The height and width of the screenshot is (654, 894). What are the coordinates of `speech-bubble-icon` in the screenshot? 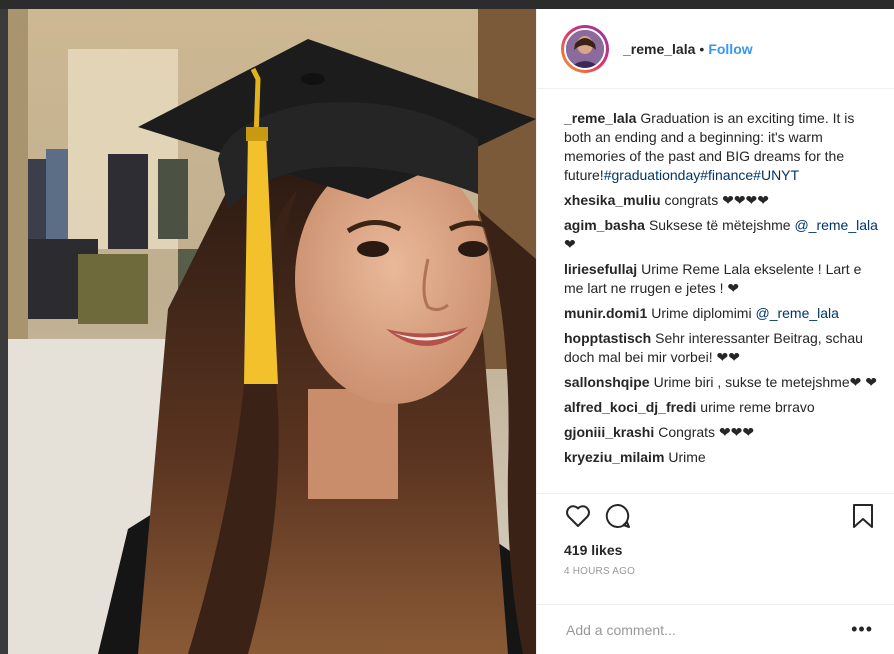 It's located at (617, 515).